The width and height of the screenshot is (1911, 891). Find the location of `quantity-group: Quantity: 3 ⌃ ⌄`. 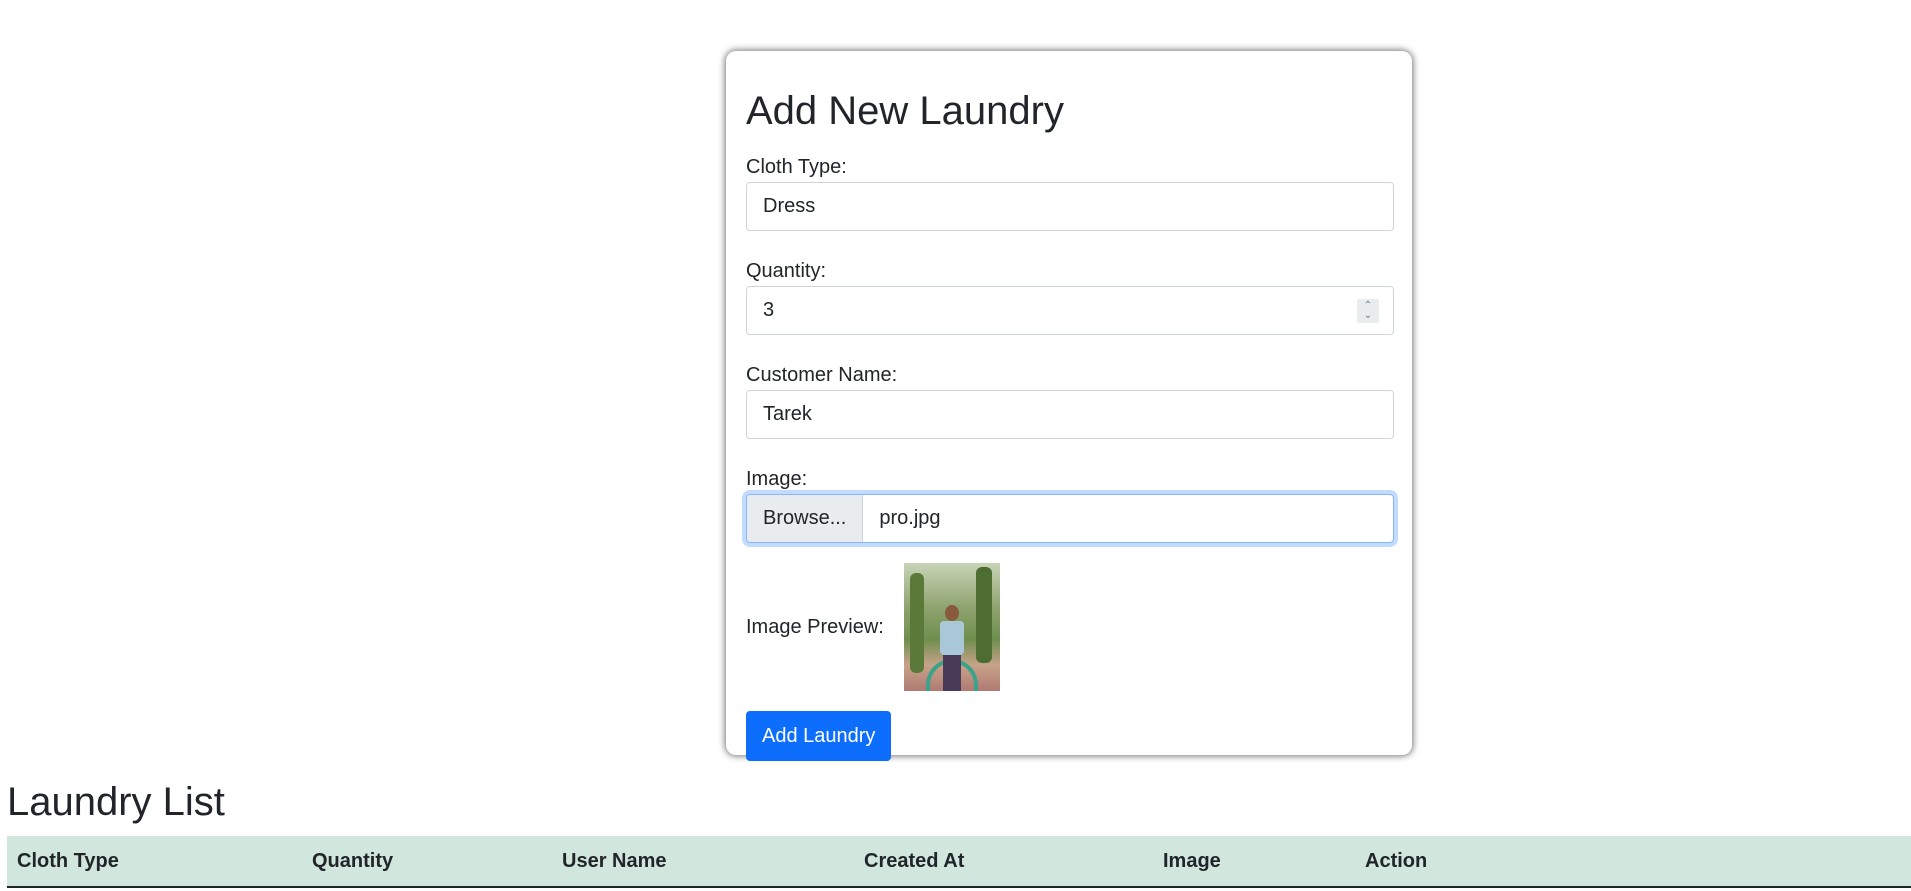

quantity-group: Quantity: 3 ⌃ ⌄ is located at coordinates (1070, 297).